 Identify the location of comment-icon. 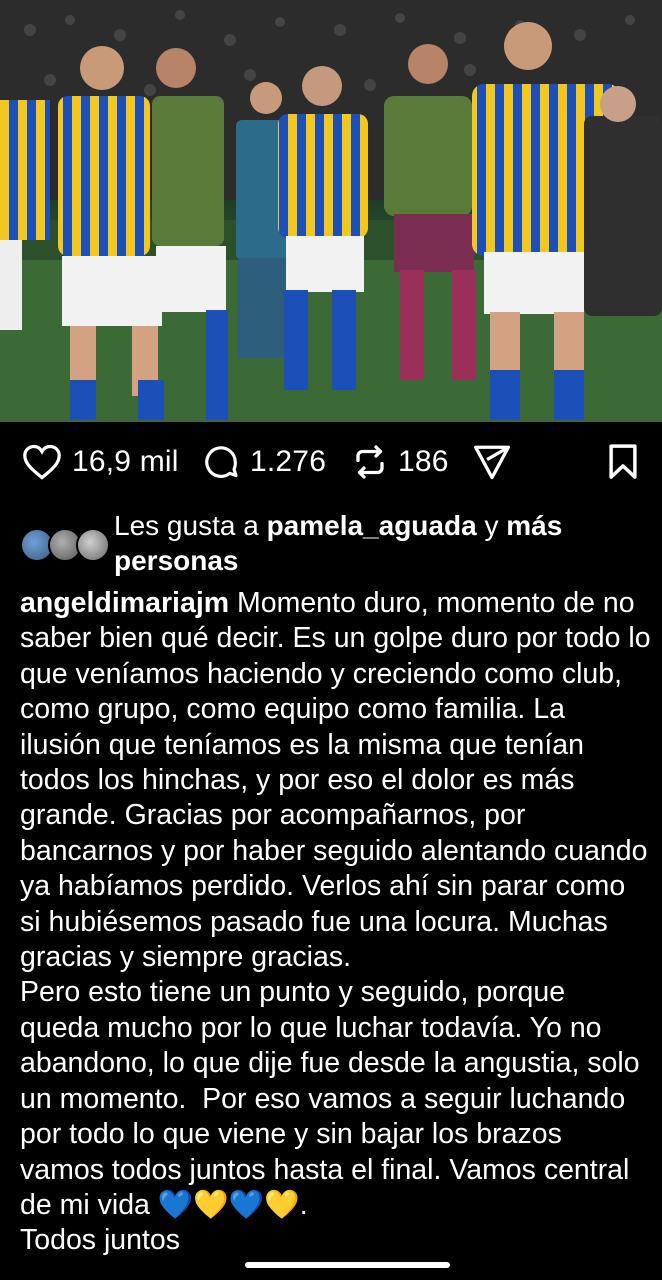
(221, 462).